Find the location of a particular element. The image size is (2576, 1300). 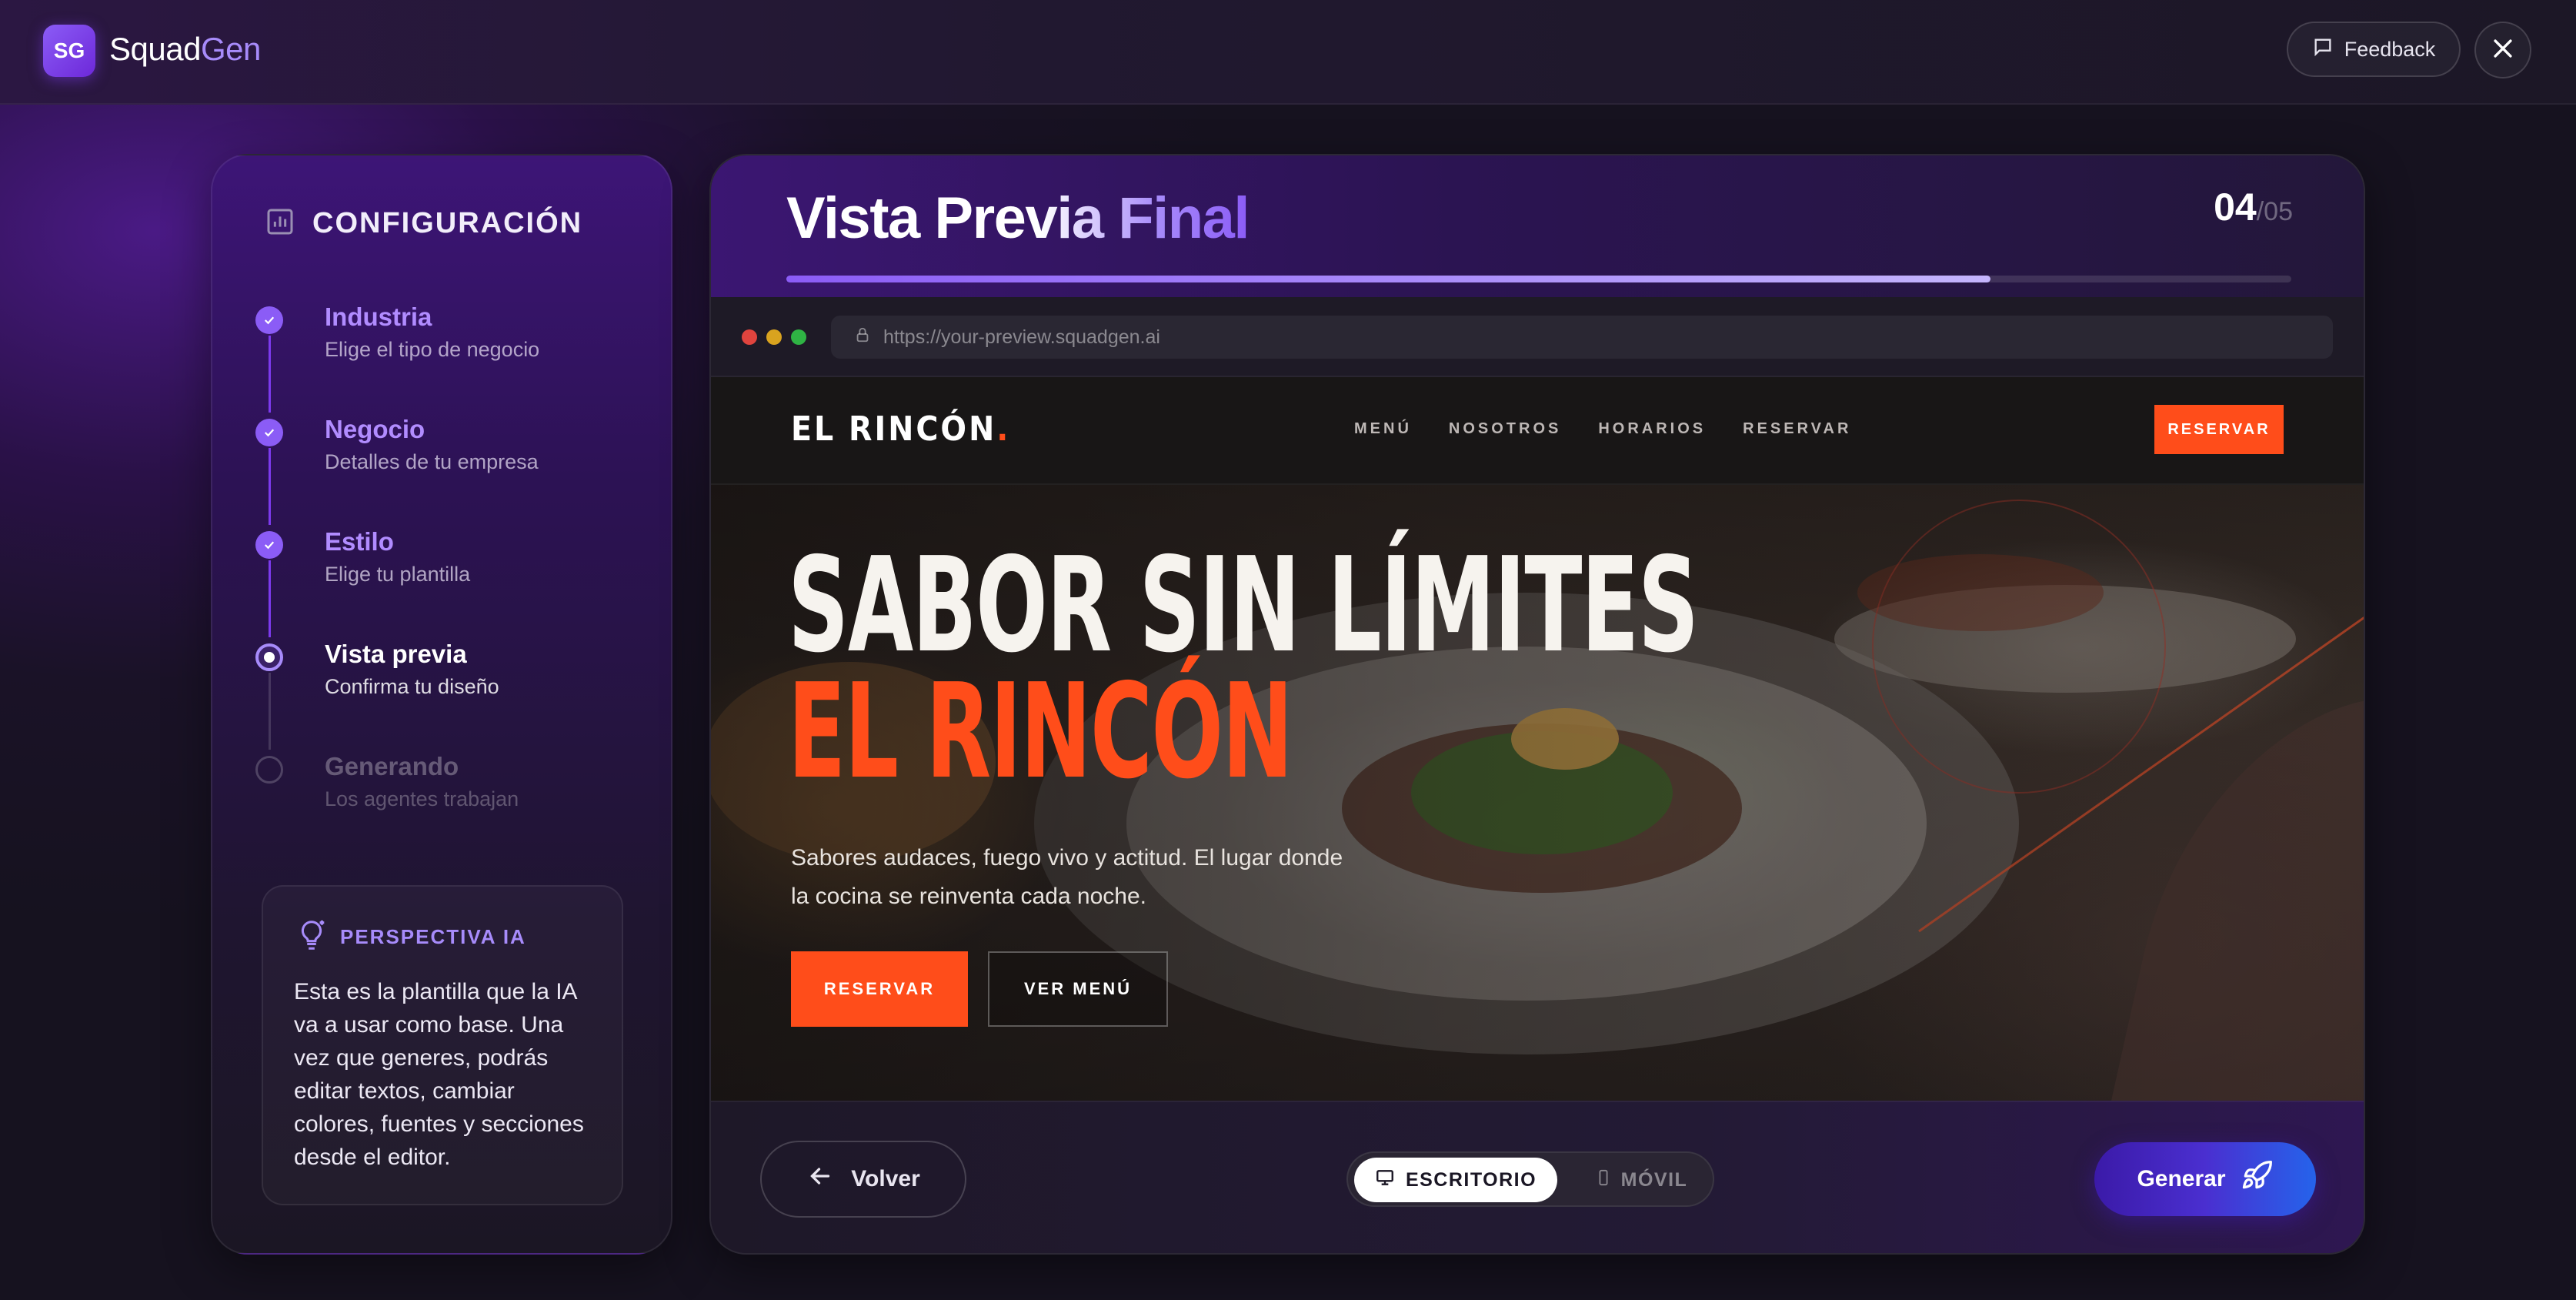

hero-menu-button: VER MENÚ is located at coordinates (1078, 989).